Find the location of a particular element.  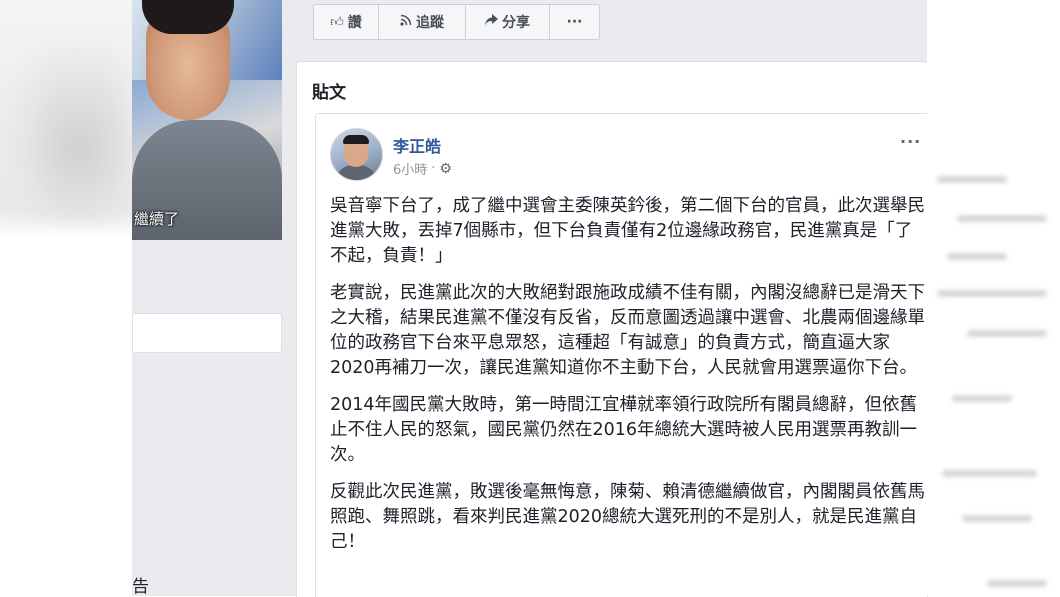

page-action-bar: 👍︎ 讚 追蹤 分享 ··· is located at coordinates (456, 22).